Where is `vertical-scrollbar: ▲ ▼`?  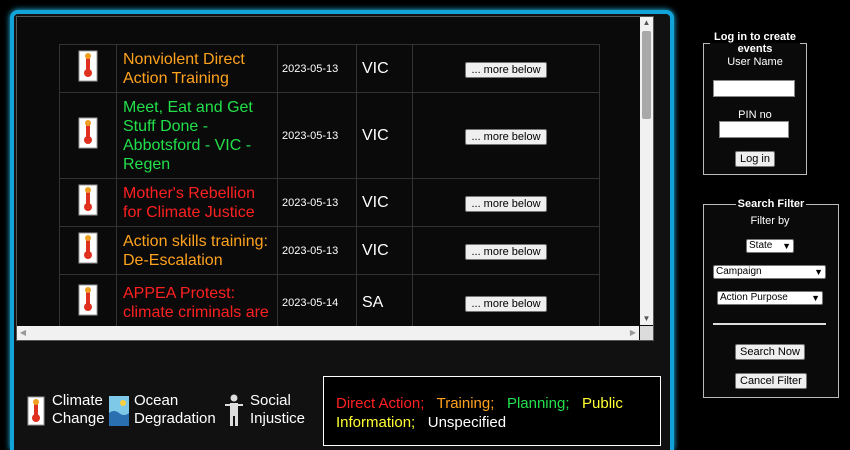 vertical-scrollbar: ▲ ▼ is located at coordinates (646, 171).